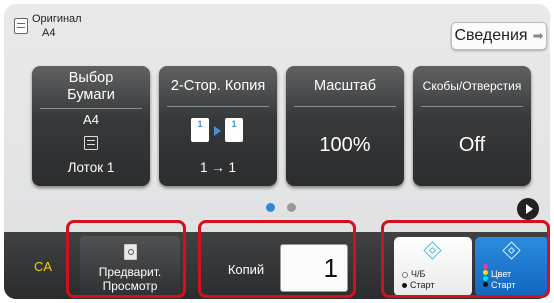 This screenshot has height=303, width=554. What do you see at coordinates (91, 86) in the screenshot?
I see `paper-select-title: Выбор Бумаги` at bounding box center [91, 86].